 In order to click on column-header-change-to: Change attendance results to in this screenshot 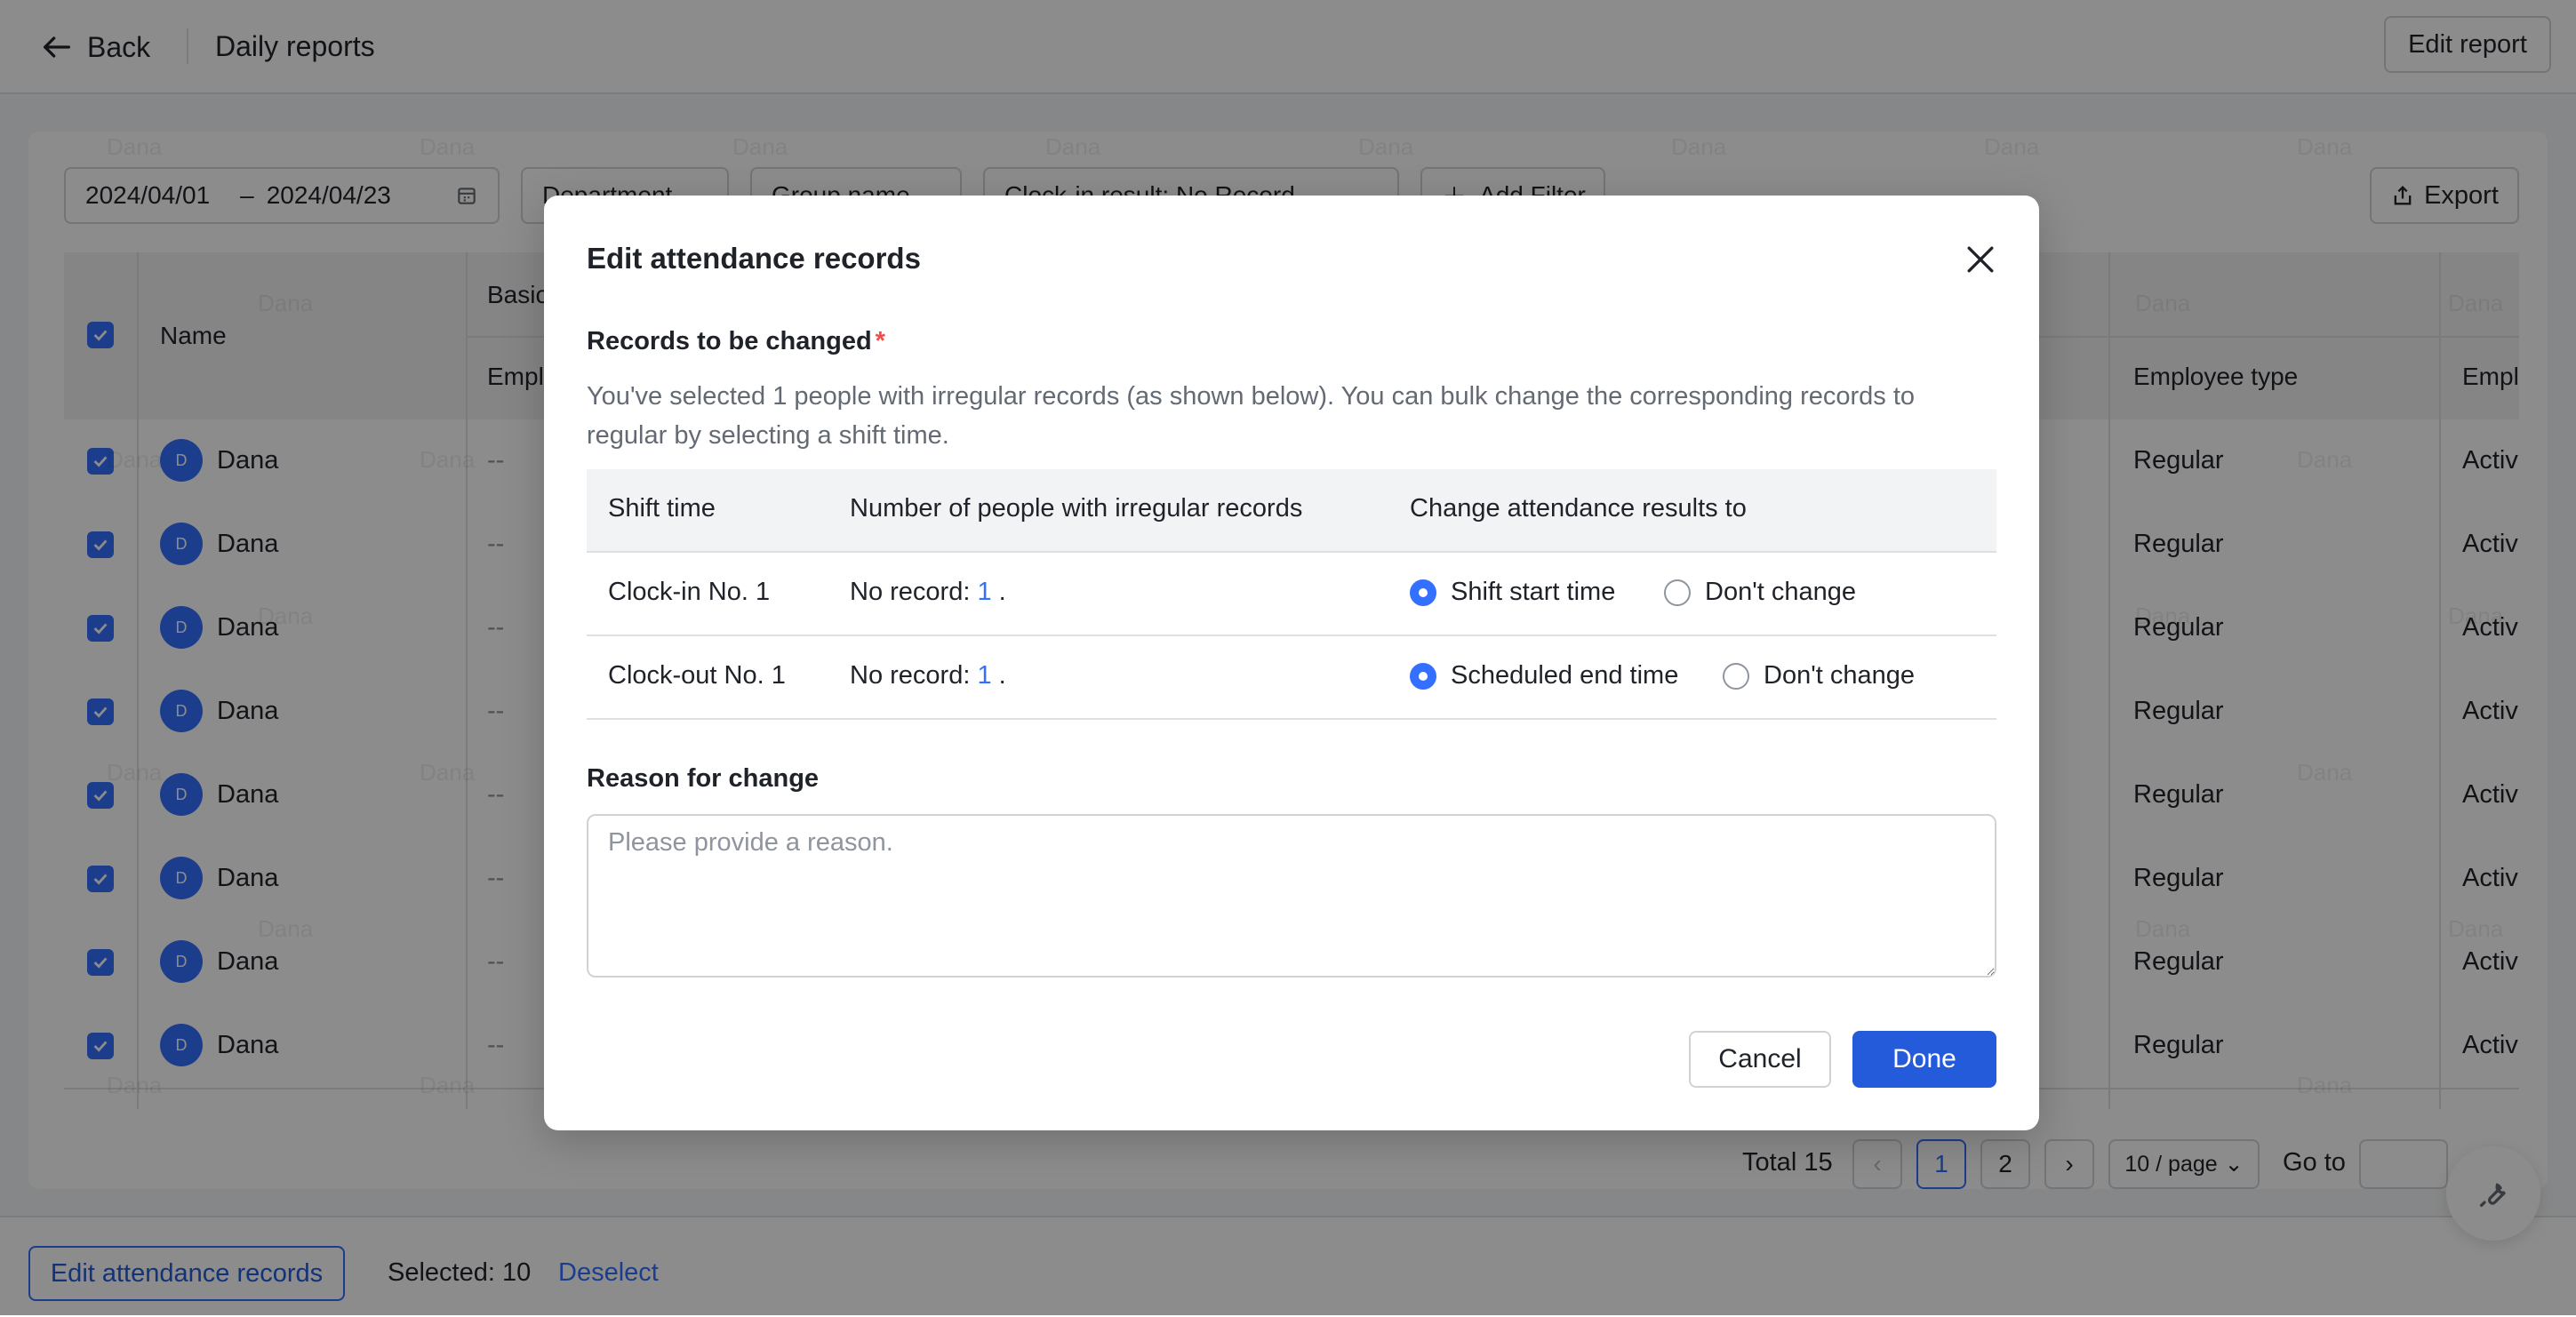, I will do `click(1578, 508)`.